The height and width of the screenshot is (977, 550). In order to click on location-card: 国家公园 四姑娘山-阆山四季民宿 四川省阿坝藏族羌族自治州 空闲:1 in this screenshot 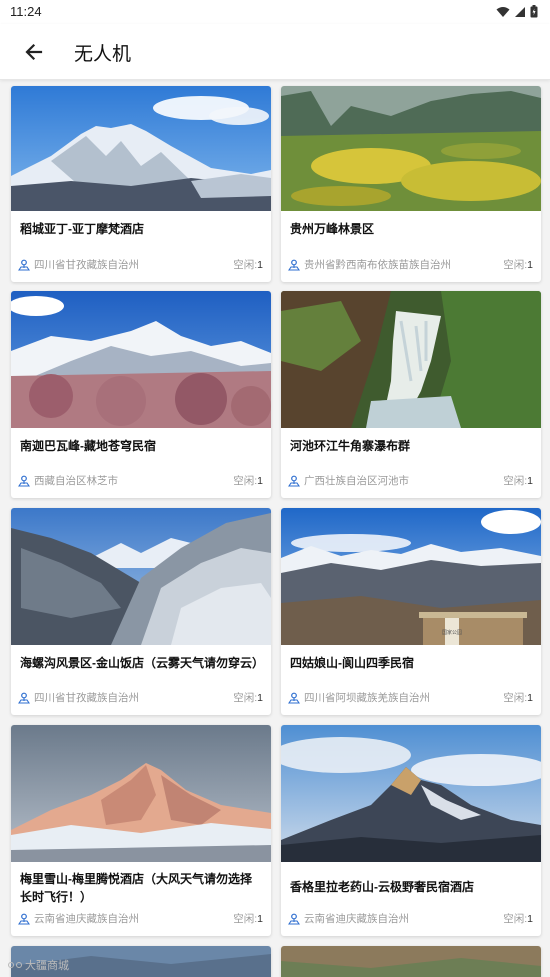, I will do `click(411, 611)`.